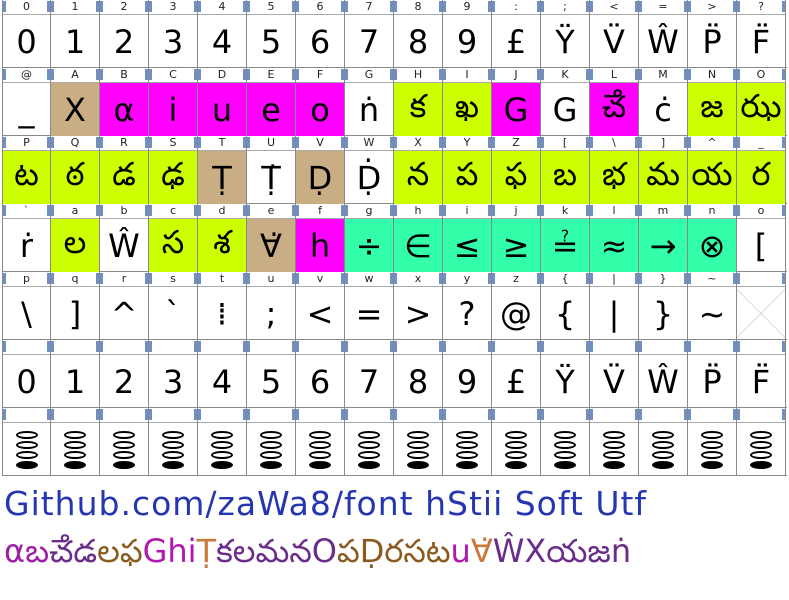 This screenshot has width=789, height=600. I want to click on cell-key-label: z, so click(516, 279).